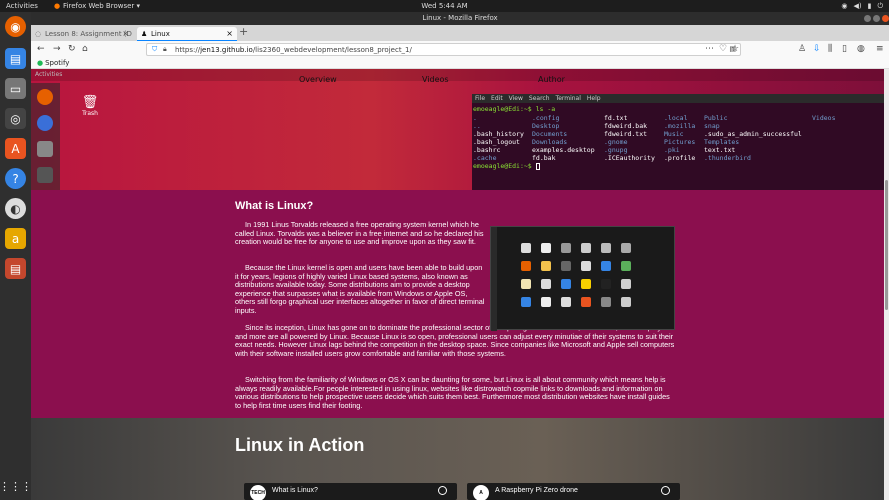  What do you see at coordinates (295, 490) in the screenshot?
I see `video-title: What is Linux?` at bounding box center [295, 490].